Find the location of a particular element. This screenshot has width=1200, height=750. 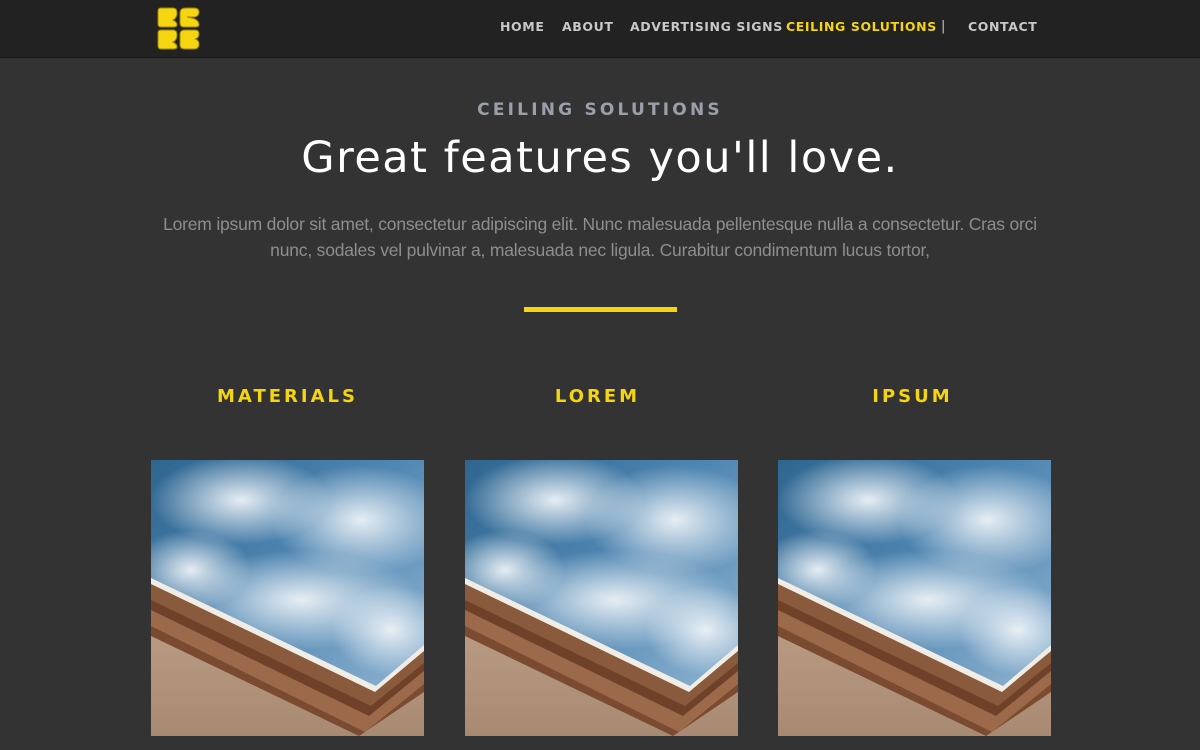

feature-title-materials: MATERIALS is located at coordinates (287, 396).